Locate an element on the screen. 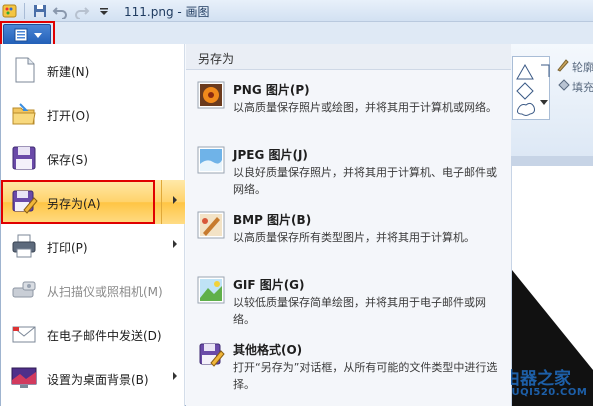 The width and height of the screenshot is (593, 406). shapes-gallery is located at coordinates (531, 88).